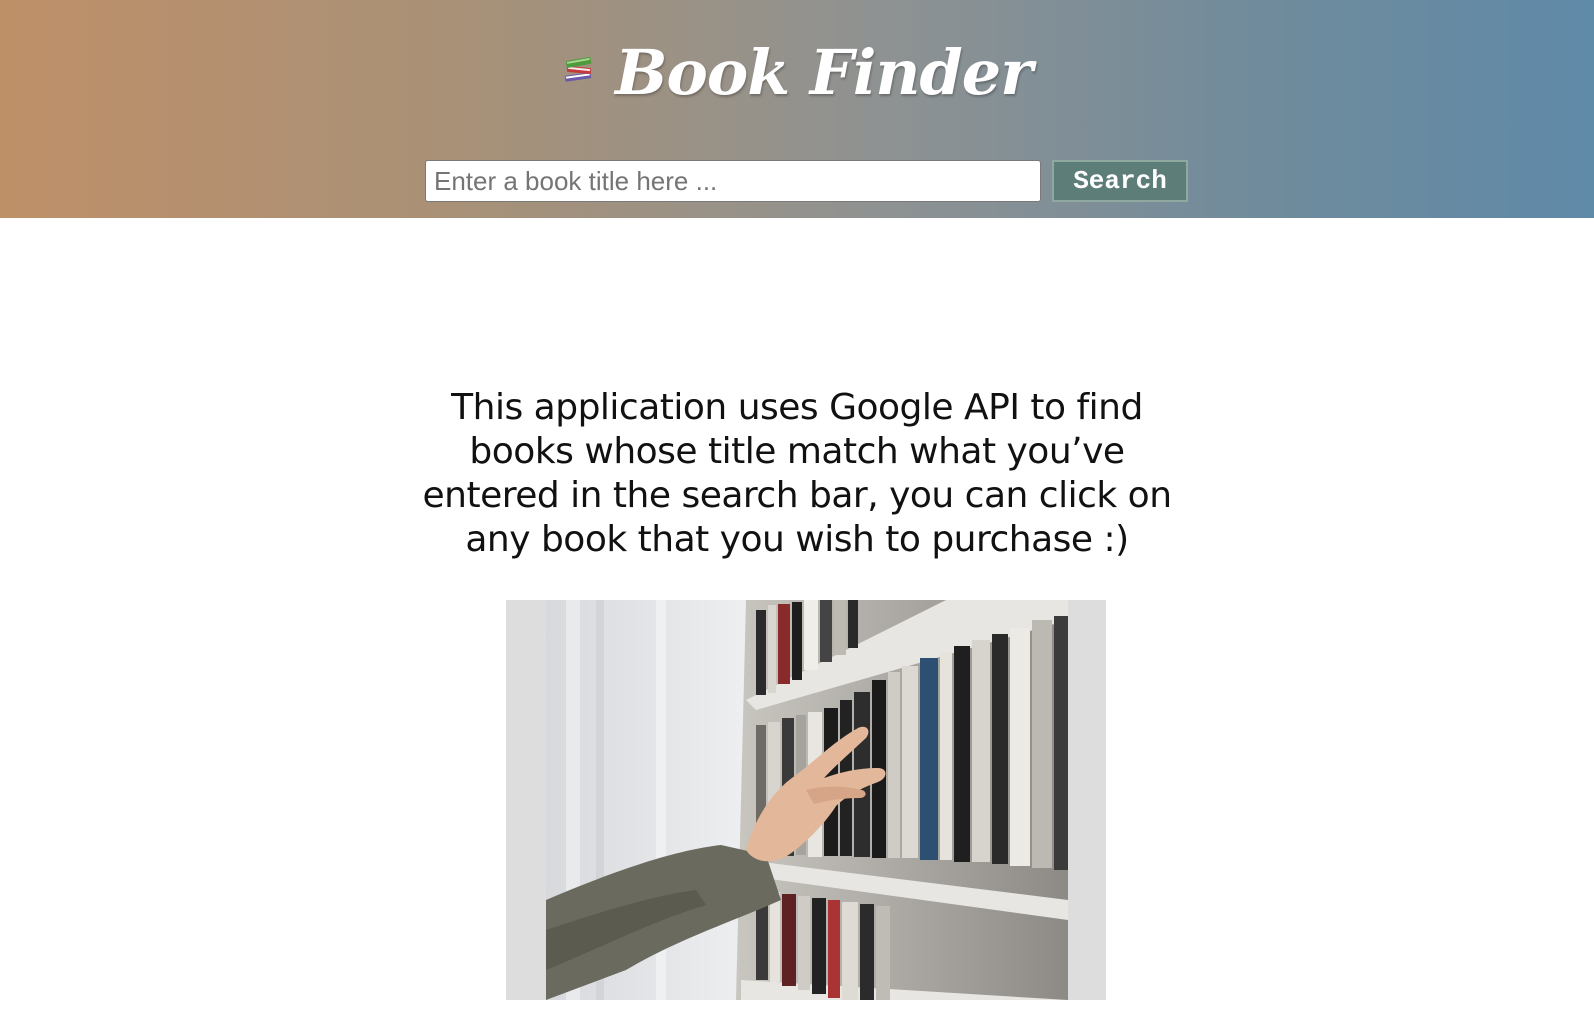 The width and height of the screenshot is (1594, 1018). I want to click on bookshelf-photo, so click(807, 800).